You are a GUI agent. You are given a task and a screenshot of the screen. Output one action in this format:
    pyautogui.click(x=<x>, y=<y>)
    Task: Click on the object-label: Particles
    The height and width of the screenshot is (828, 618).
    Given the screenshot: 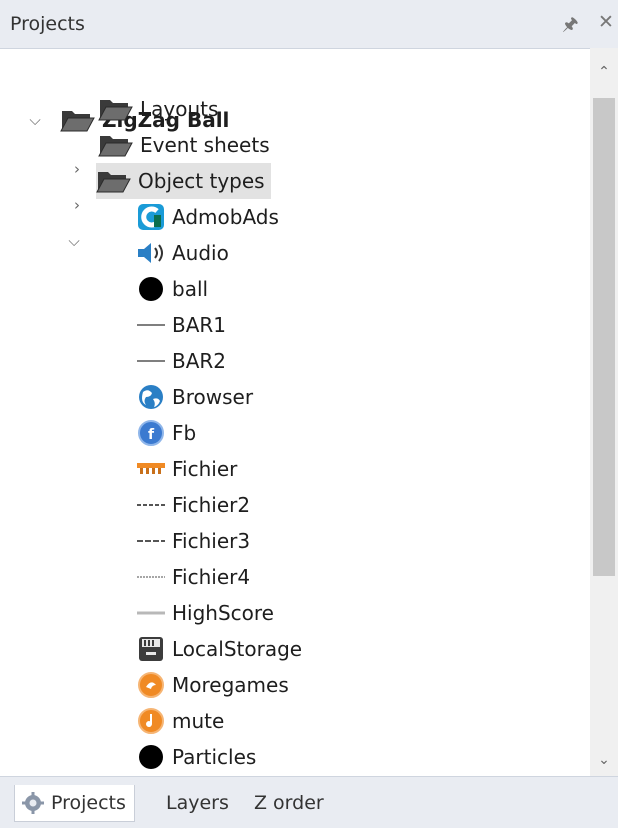 What is the action you would take?
    pyautogui.click(x=214, y=757)
    